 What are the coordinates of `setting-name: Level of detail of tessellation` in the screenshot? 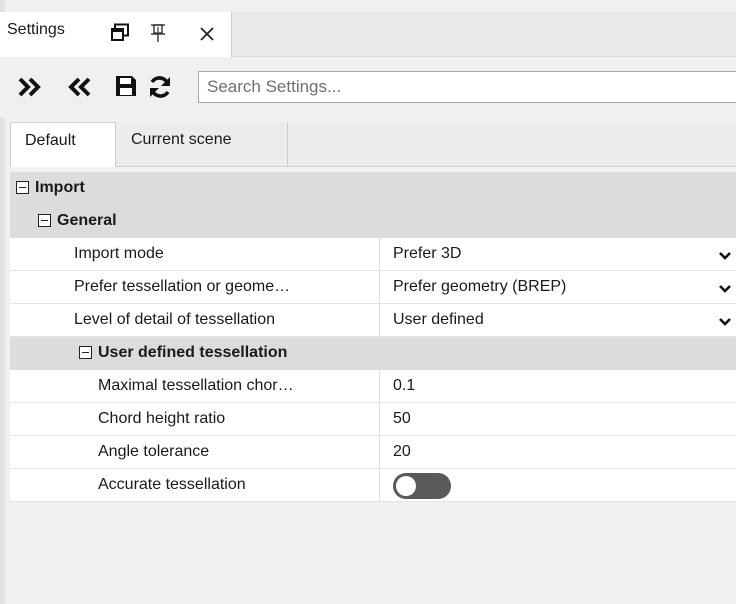 It's located at (175, 319).